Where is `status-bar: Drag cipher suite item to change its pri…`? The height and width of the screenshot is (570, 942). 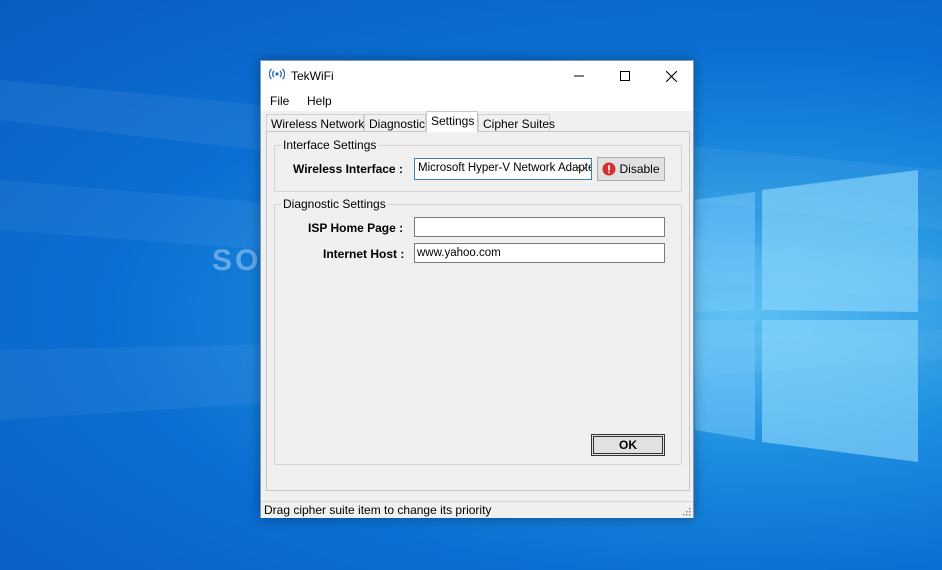 status-bar: Drag cipher suite item to change its pri… is located at coordinates (477, 509).